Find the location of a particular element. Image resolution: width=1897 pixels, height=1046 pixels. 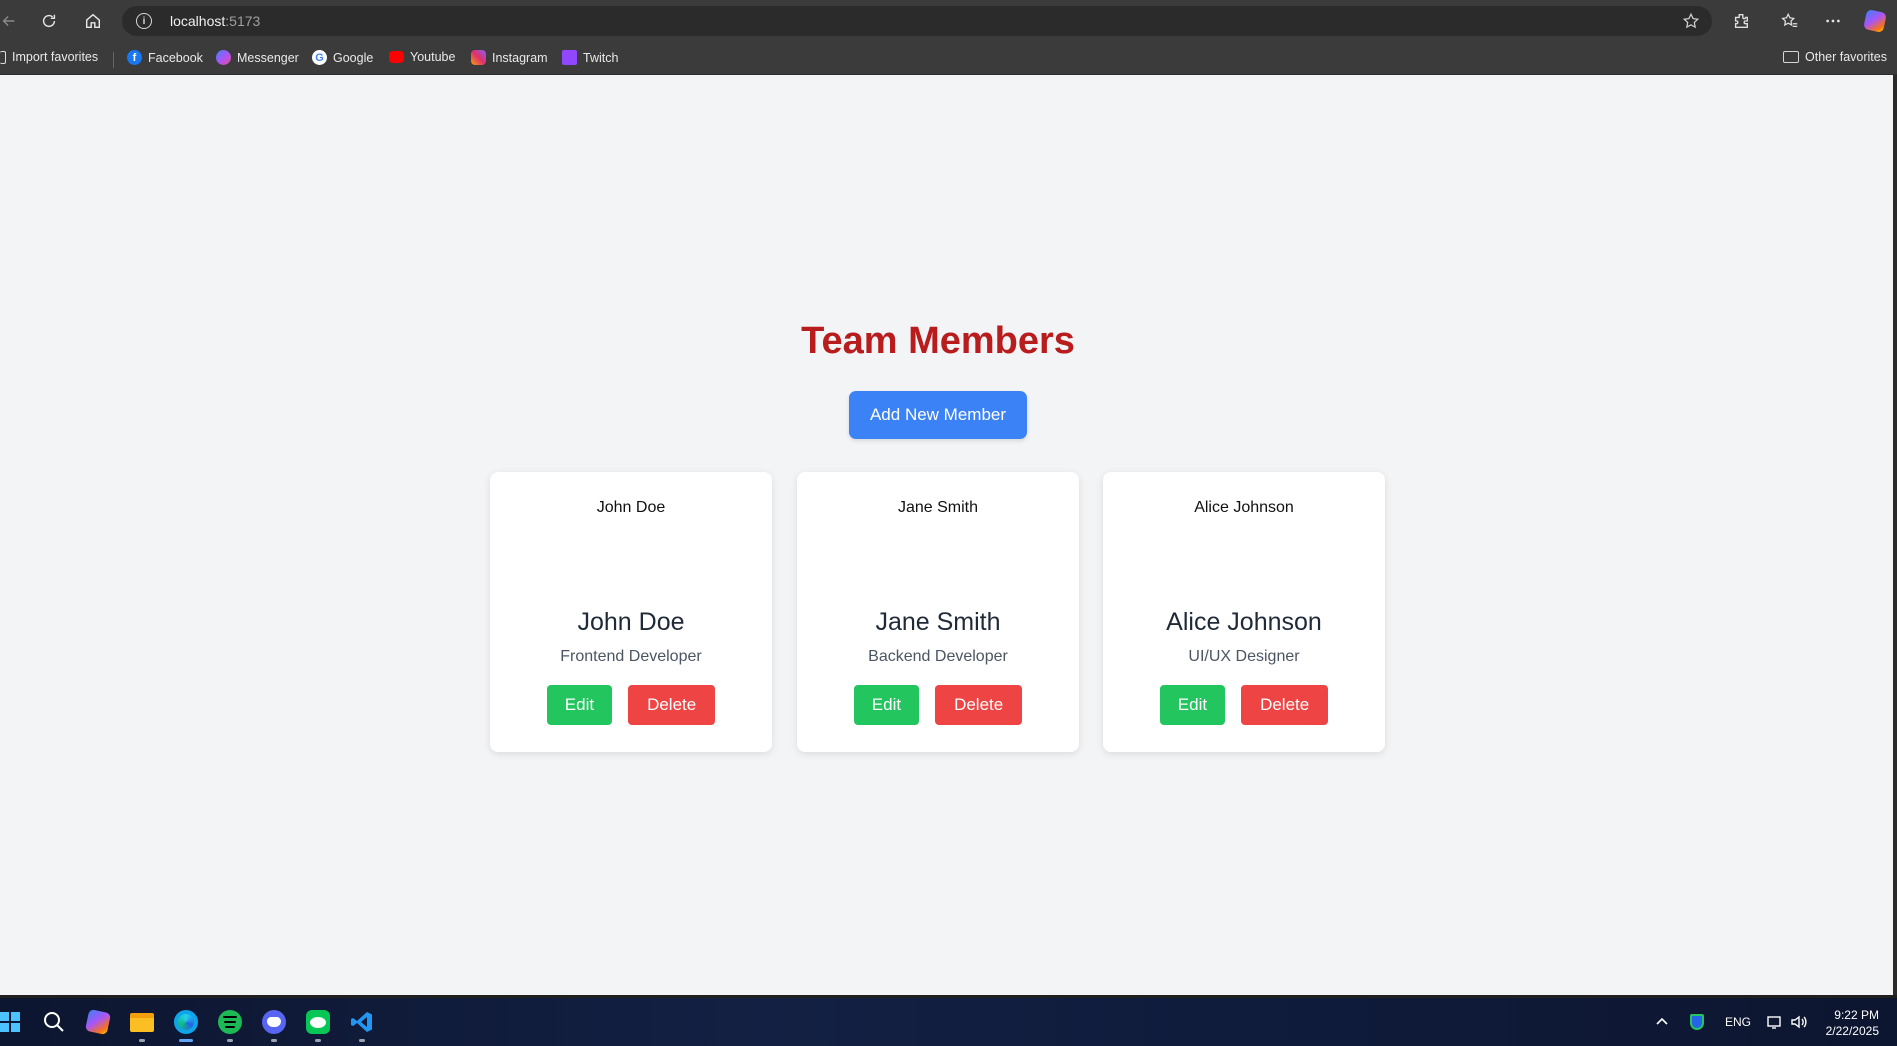

bookmark-import-favorites: Import favorites is located at coordinates (49, 57).